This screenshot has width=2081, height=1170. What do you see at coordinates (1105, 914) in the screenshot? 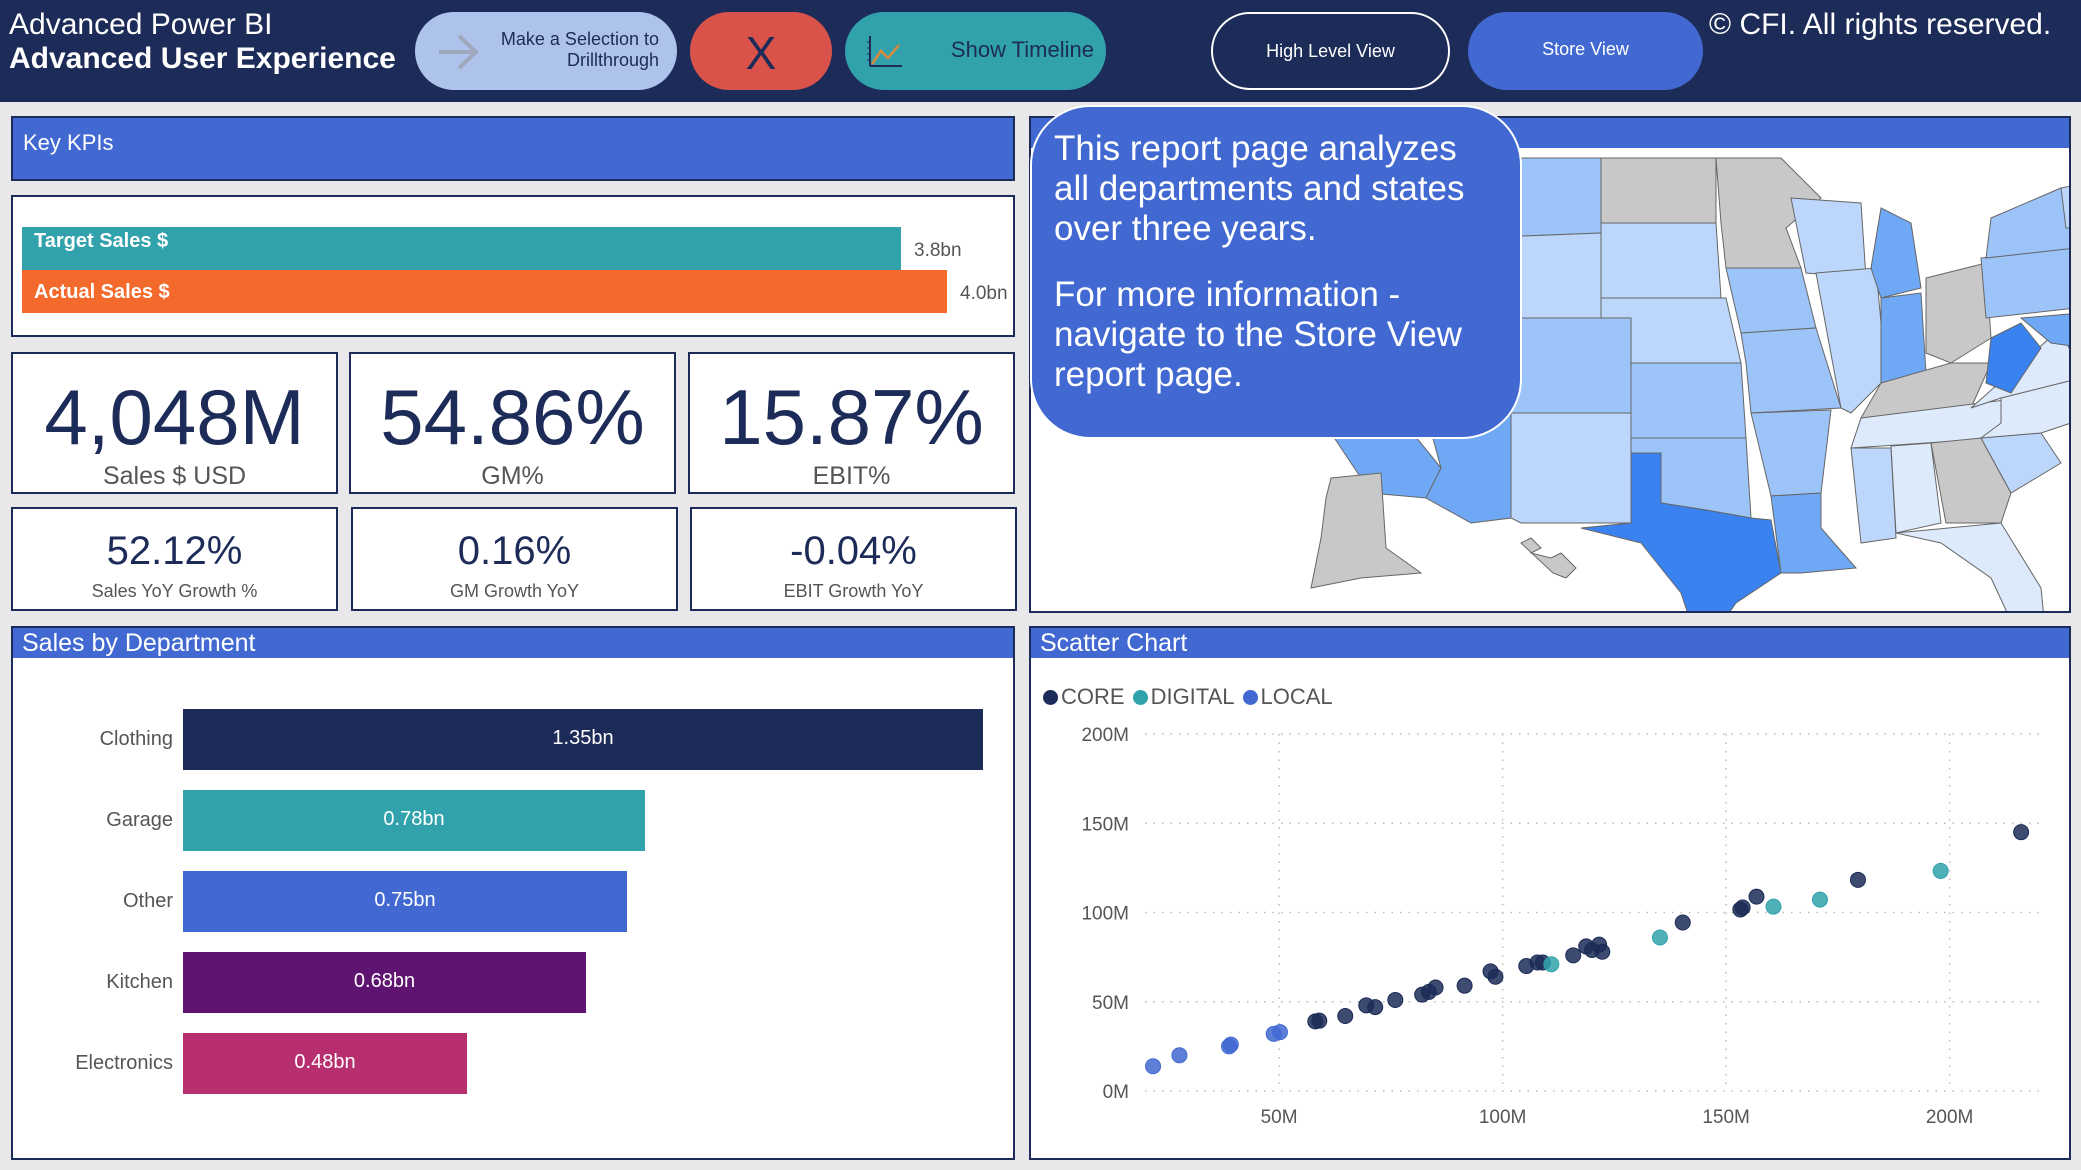
I see `y-tick-label: 100M` at bounding box center [1105, 914].